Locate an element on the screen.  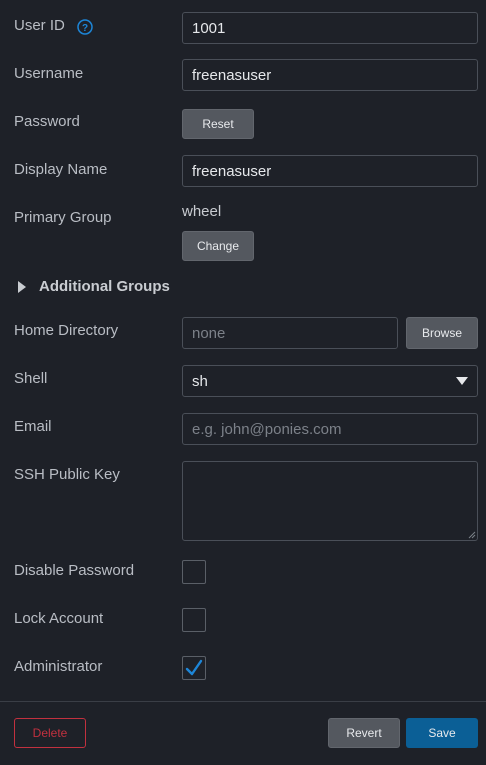
primary-group-value: wheel is located at coordinates (202, 211).